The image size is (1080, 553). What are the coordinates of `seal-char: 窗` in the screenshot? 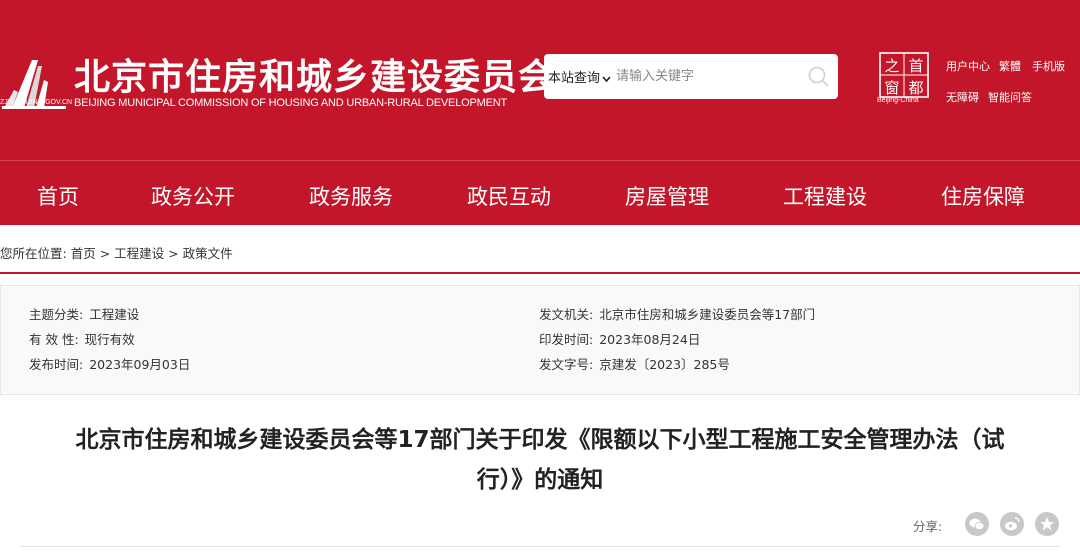 It's located at (891, 88).